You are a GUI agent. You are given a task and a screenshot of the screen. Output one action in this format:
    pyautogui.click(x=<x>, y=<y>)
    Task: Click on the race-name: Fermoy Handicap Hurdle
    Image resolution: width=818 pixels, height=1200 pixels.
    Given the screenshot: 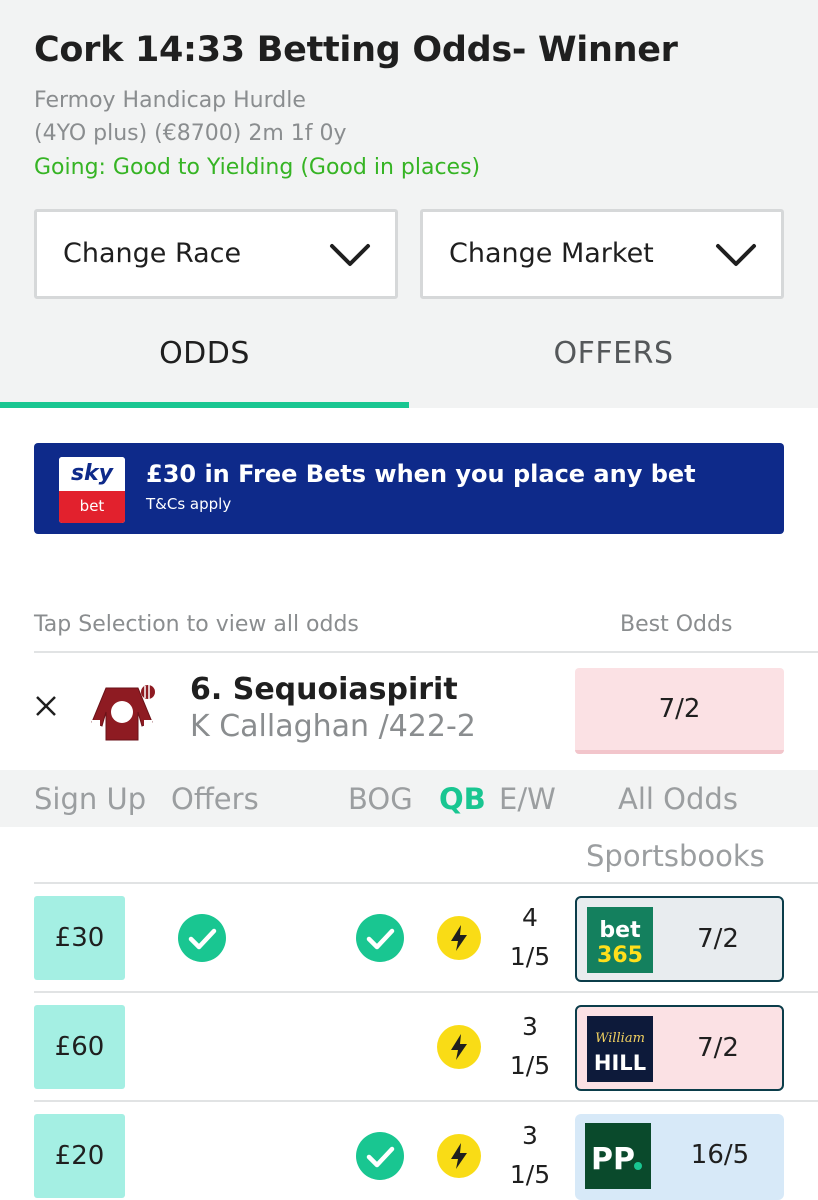 What is the action you would take?
    pyautogui.click(x=170, y=100)
    